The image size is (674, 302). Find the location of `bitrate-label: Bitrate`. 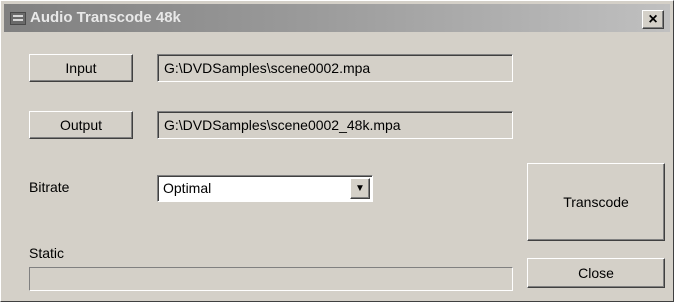

bitrate-label: Bitrate is located at coordinates (49, 187).